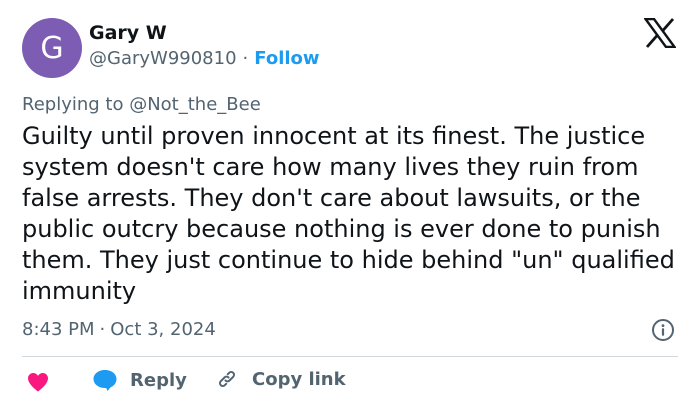 The image size is (700, 410). Describe the element at coordinates (105, 380) in the screenshot. I see `reply-bubble-icon` at that location.